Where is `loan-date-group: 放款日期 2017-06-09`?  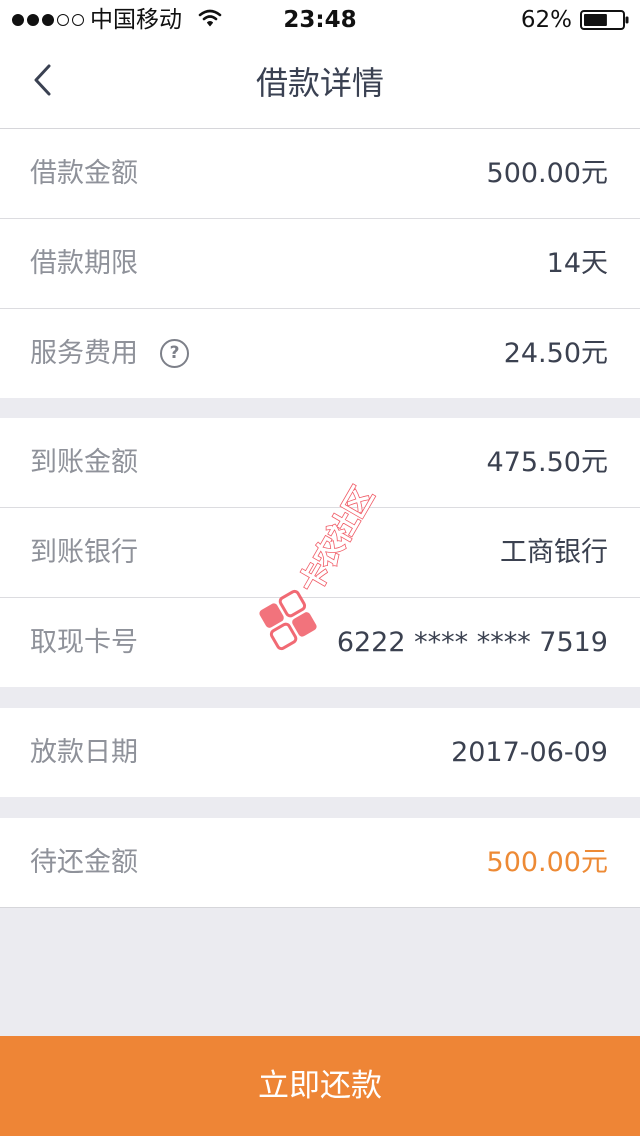
loan-date-group: 放款日期 2017-06-09 is located at coordinates (320, 752).